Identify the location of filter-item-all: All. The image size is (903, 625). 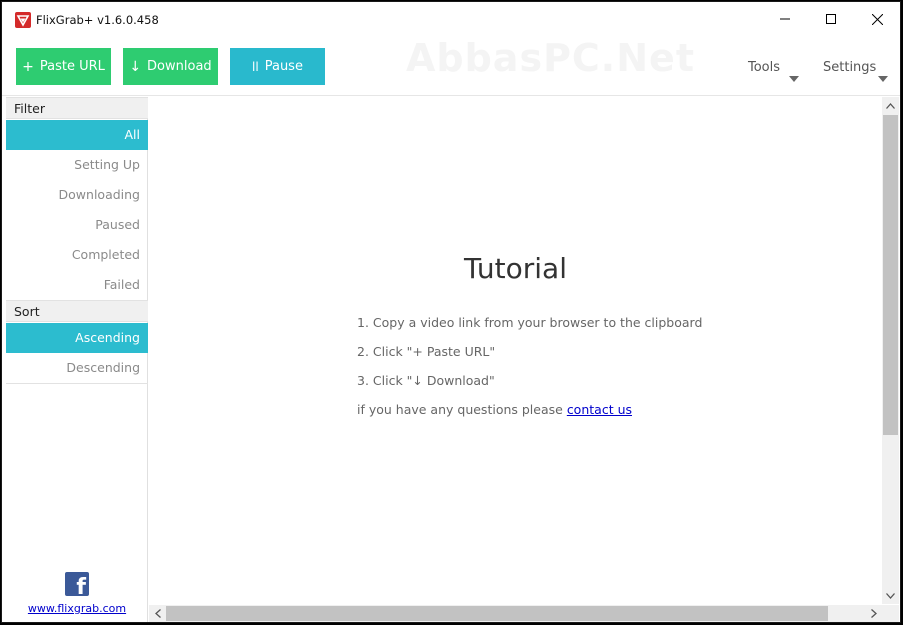
(77, 135).